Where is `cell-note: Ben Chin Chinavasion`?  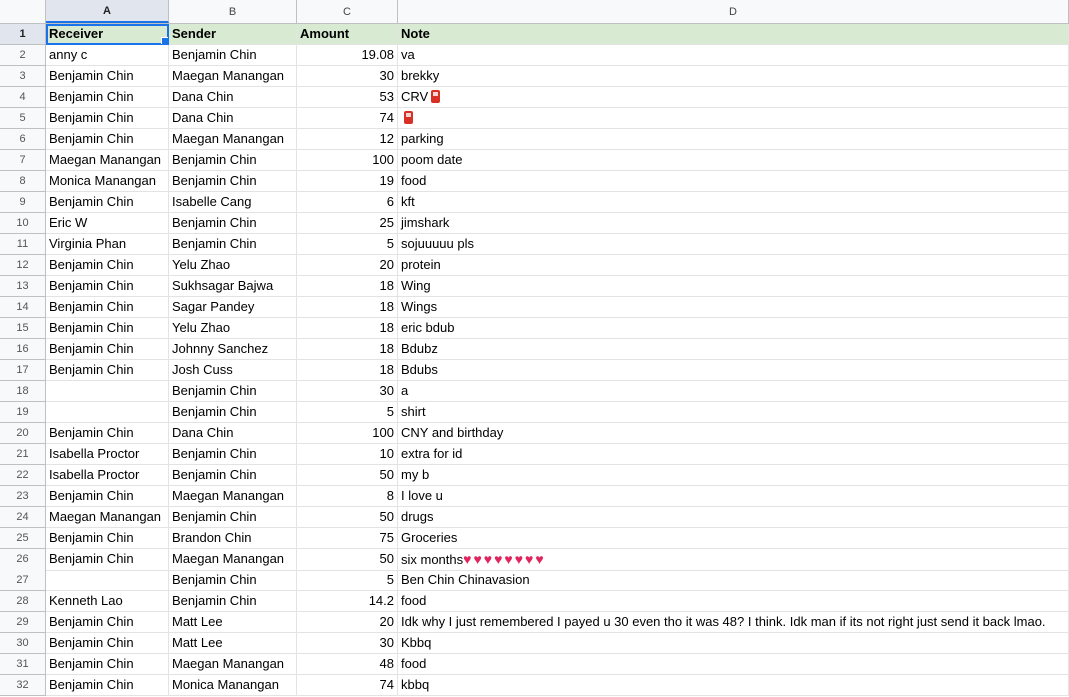
cell-note: Ben Chin Chinavasion is located at coordinates (733, 580).